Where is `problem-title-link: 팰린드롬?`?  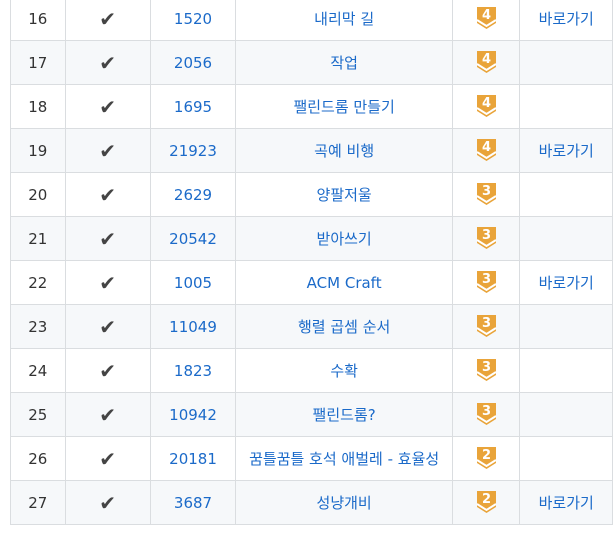 problem-title-link: 팰린드롬? is located at coordinates (344, 415).